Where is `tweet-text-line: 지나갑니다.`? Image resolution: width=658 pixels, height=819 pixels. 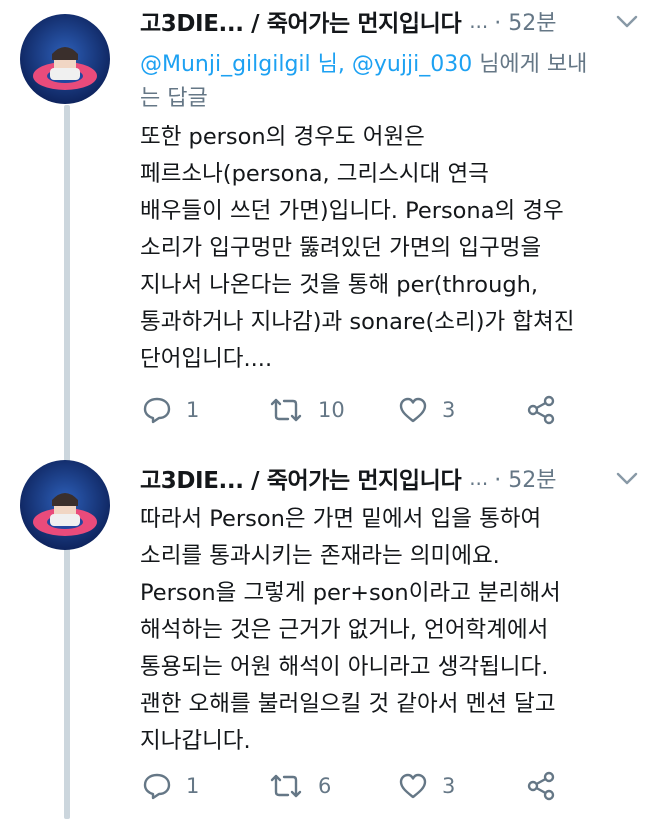 tweet-text-line: 지나갑니다. is located at coordinates (195, 741).